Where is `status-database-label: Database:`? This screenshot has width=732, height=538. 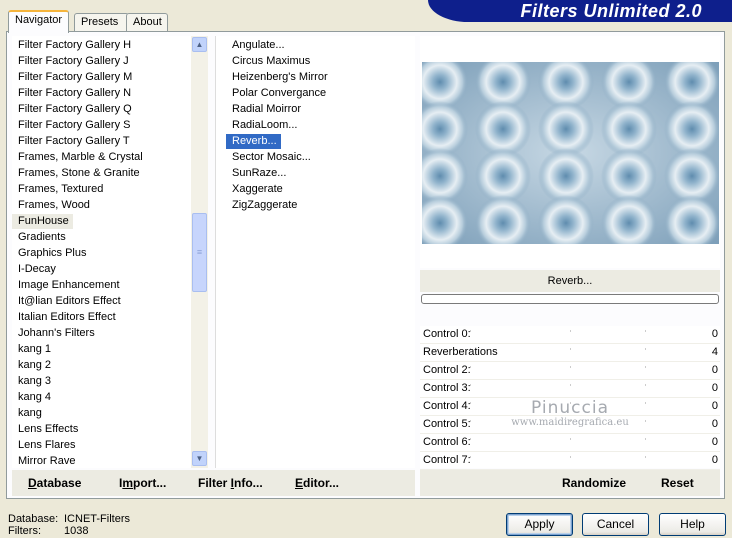 status-database-label: Database: is located at coordinates (33, 519).